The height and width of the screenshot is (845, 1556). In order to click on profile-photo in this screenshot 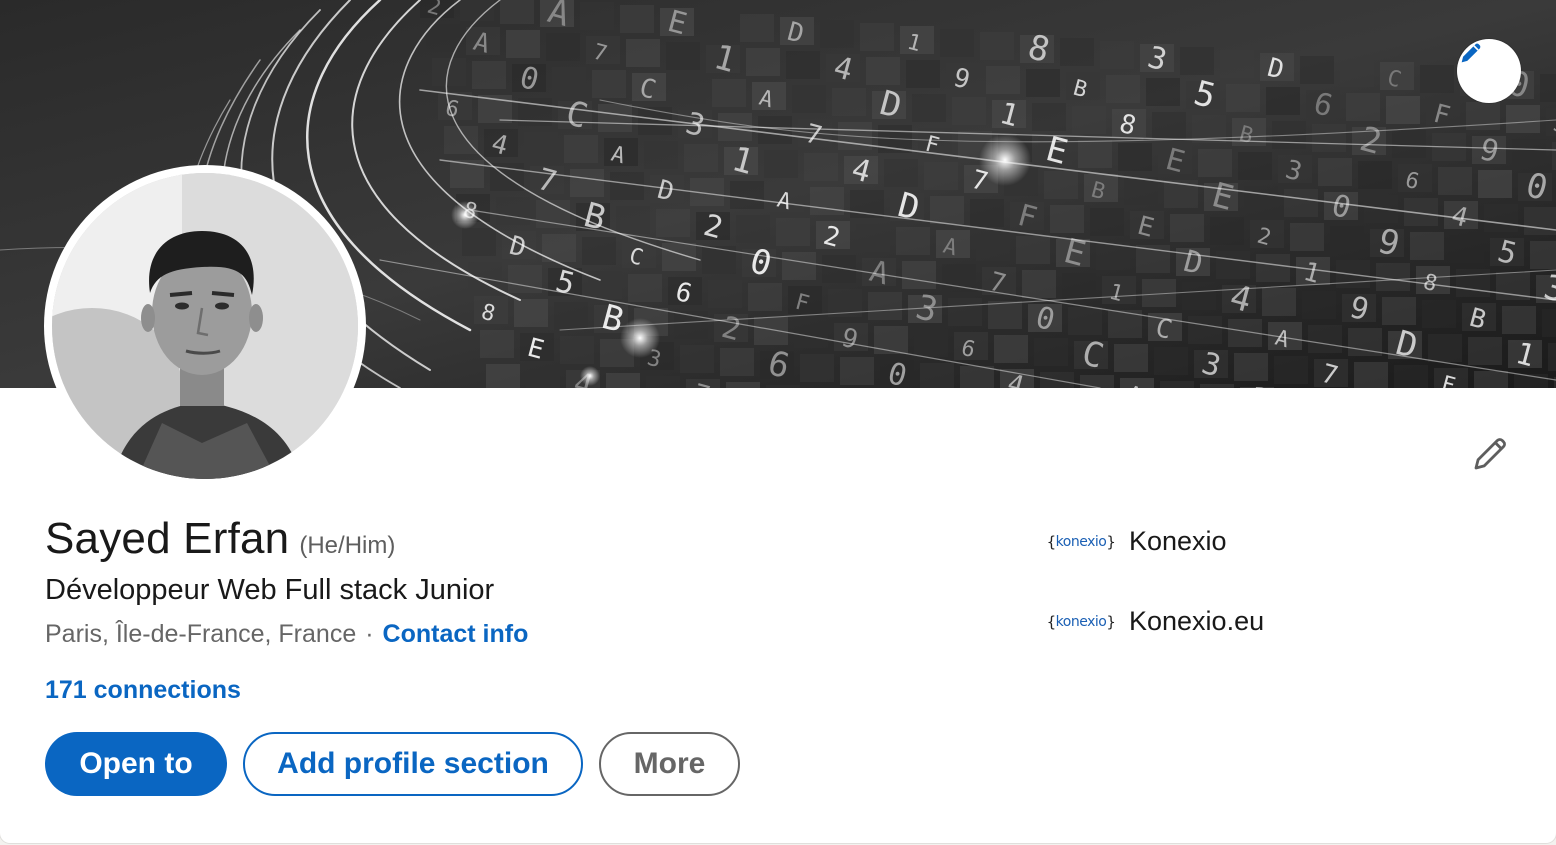, I will do `click(205, 326)`.